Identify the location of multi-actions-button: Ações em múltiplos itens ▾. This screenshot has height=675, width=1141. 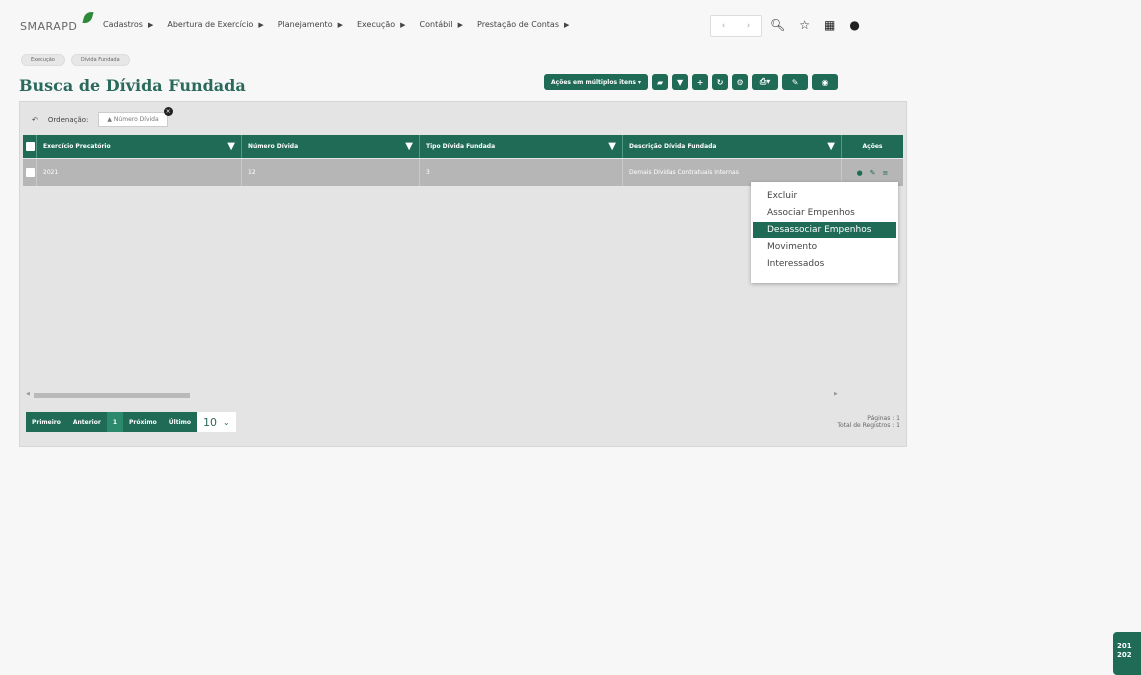
(596, 82).